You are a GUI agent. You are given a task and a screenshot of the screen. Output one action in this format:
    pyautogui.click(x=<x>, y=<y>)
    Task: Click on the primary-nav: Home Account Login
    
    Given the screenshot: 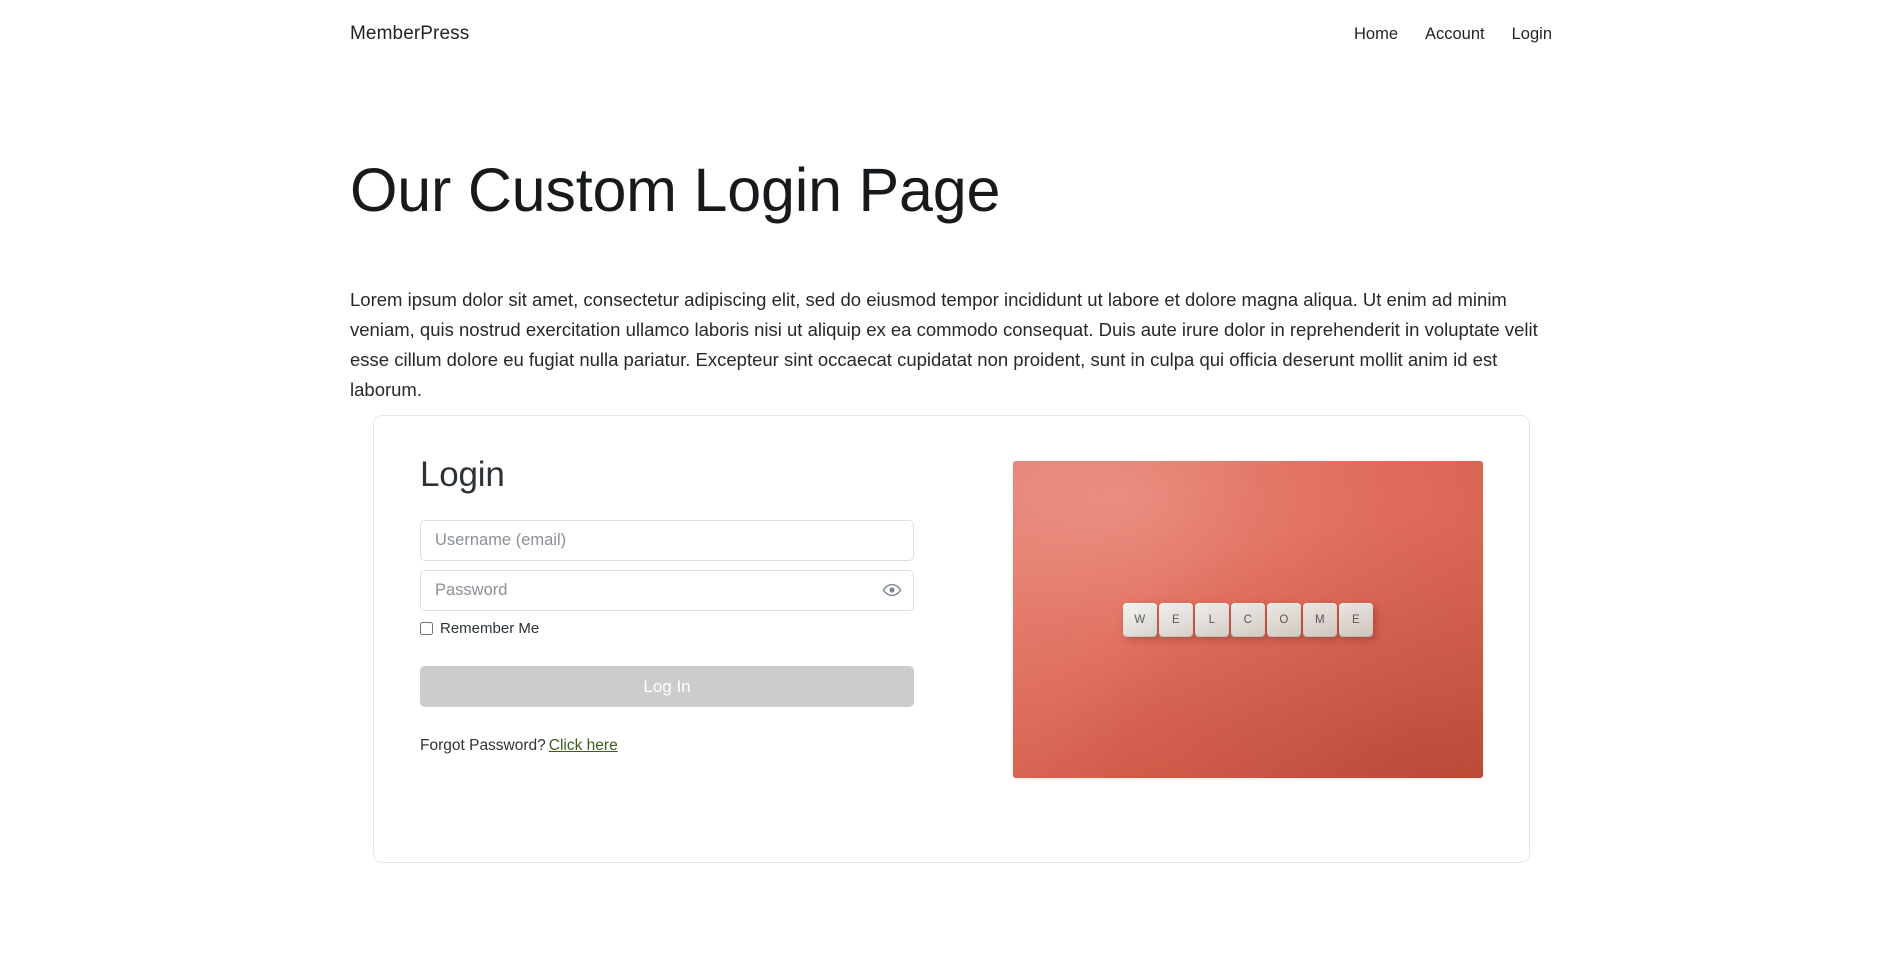 What is the action you would take?
    pyautogui.click(x=1453, y=34)
    